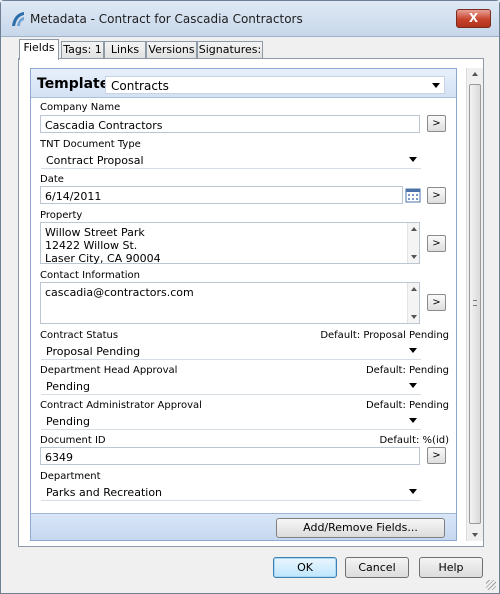 The image size is (500, 594). What do you see at coordinates (76, 84) in the screenshot?
I see `template-label: Template:` at bounding box center [76, 84].